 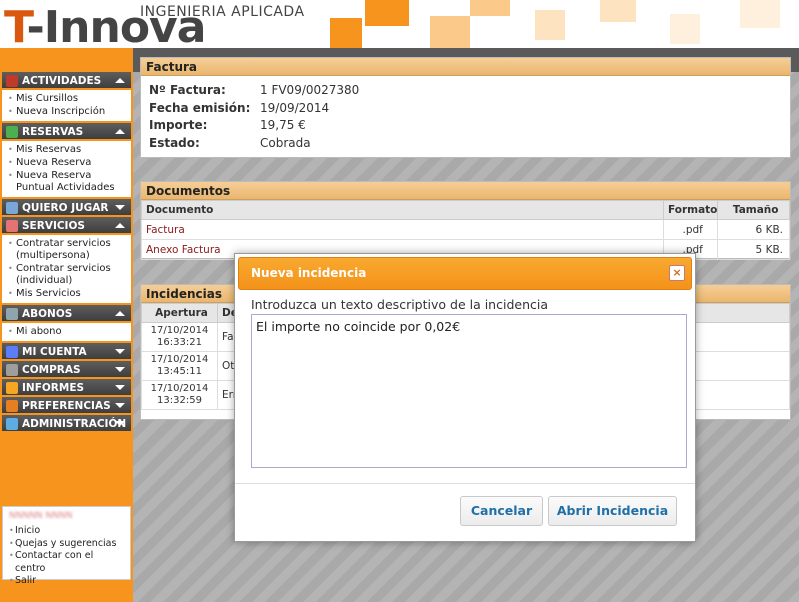 What do you see at coordinates (51, 370) in the screenshot?
I see `sidebar-section-label: COMPRAS` at bounding box center [51, 370].